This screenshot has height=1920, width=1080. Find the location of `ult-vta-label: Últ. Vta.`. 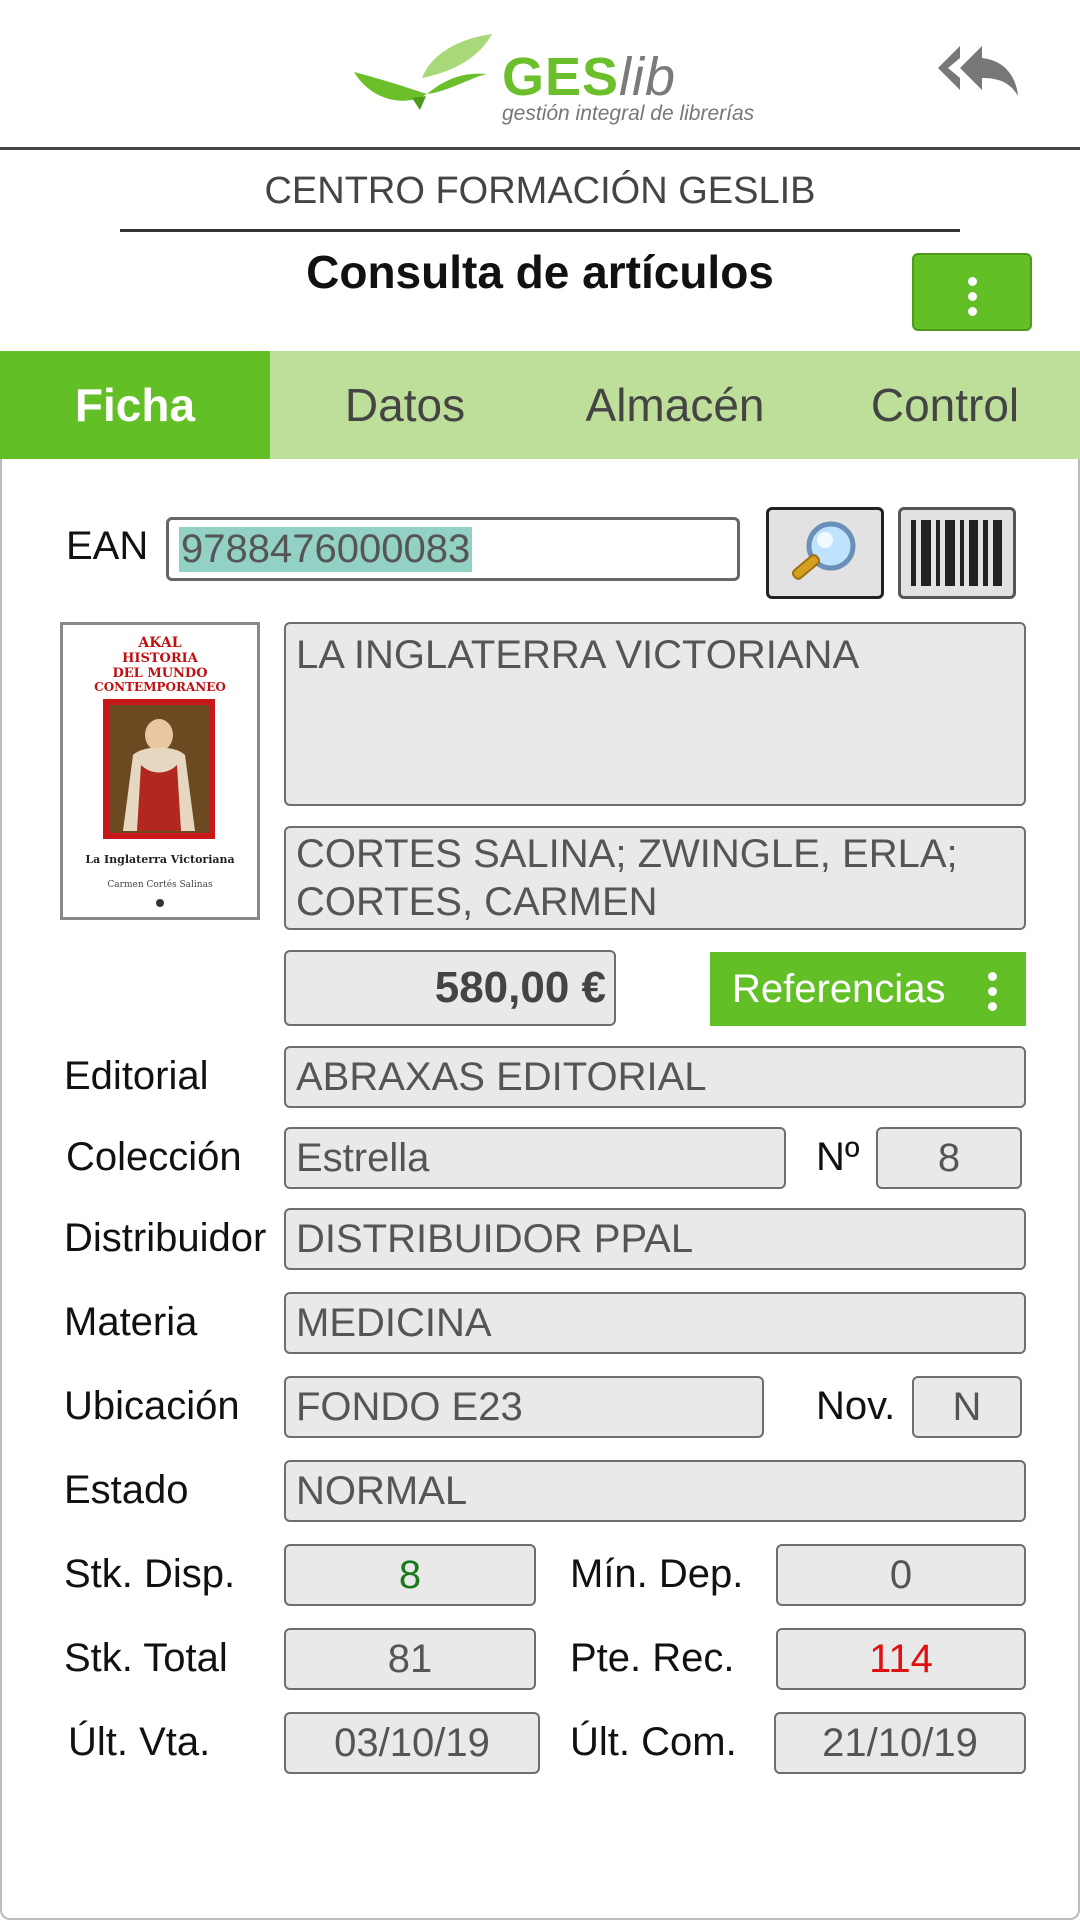

ult-vta-label: Últ. Vta. is located at coordinates (139, 1742).